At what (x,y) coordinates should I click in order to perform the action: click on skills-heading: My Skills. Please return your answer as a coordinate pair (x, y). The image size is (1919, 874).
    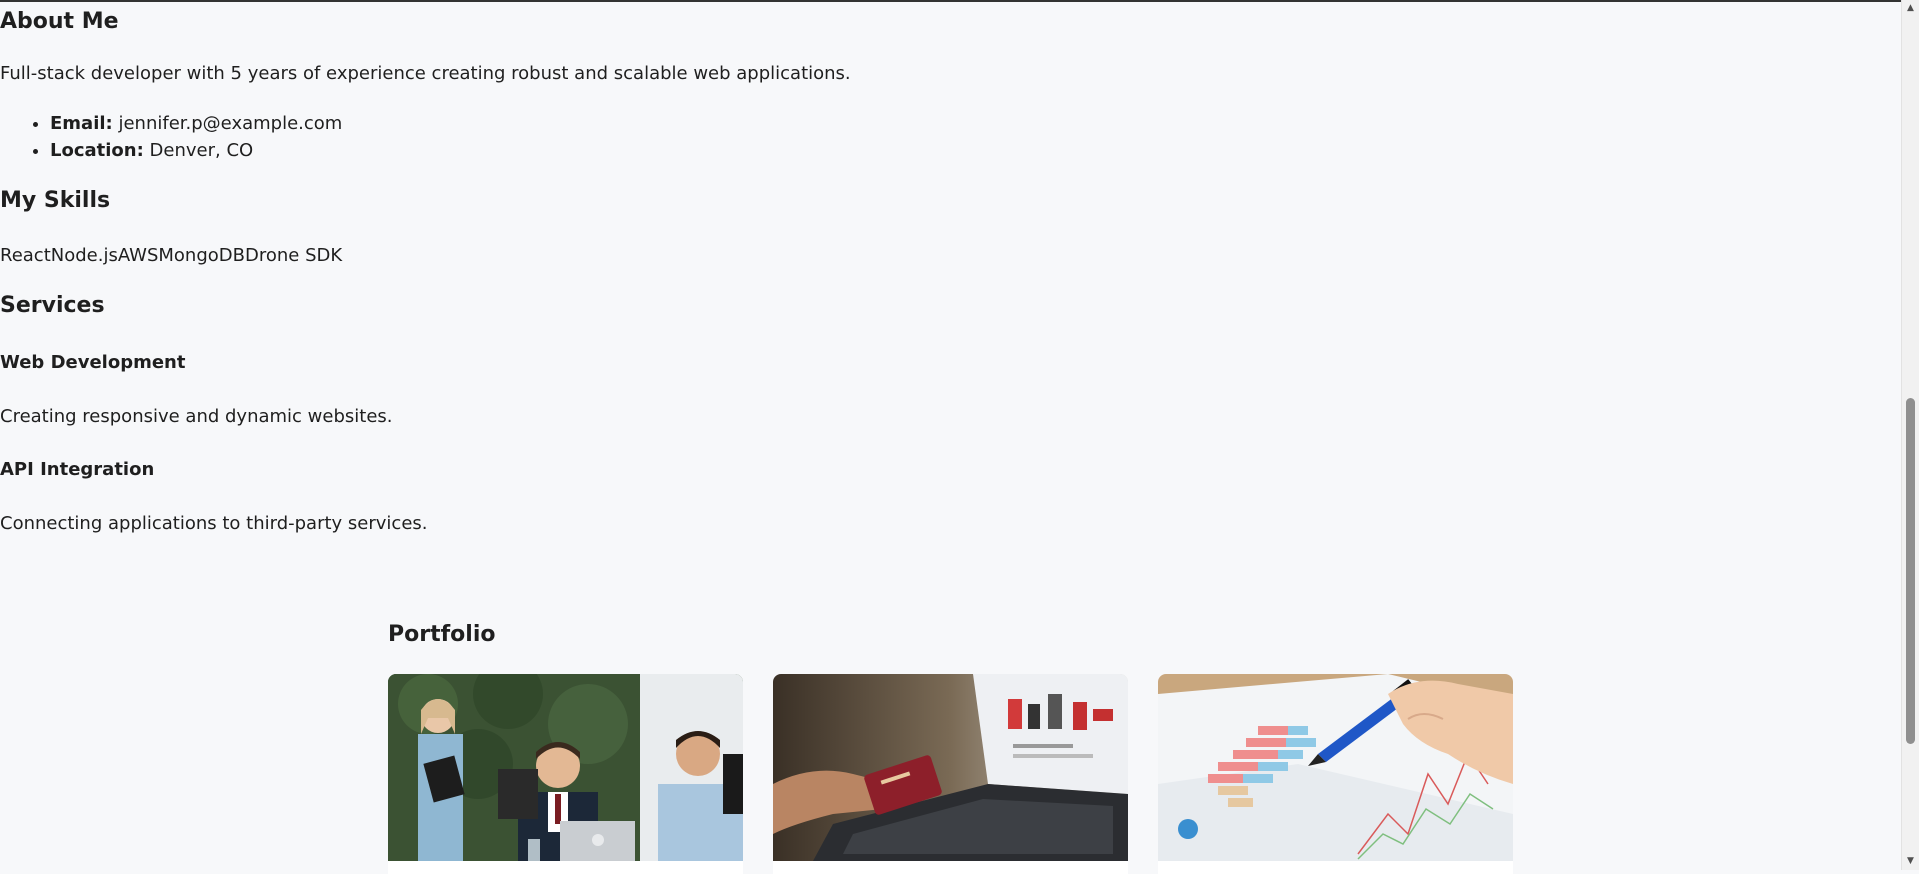
    Looking at the image, I should click on (55, 200).